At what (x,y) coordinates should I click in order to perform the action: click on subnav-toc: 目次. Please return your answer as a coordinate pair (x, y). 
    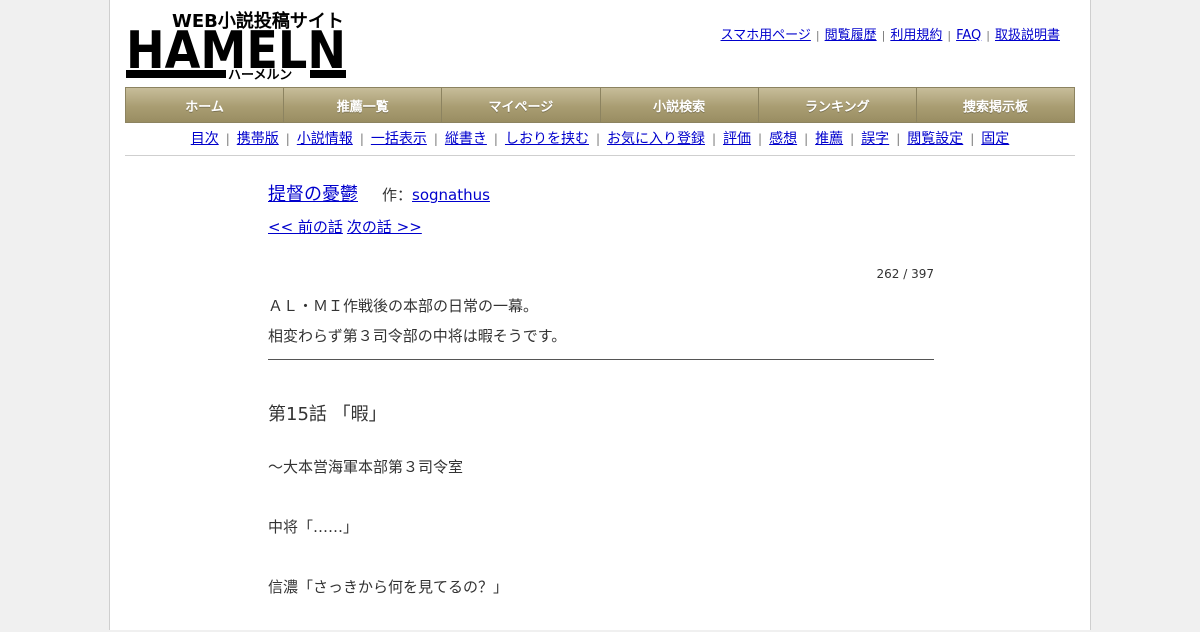
    Looking at the image, I should click on (205, 139).